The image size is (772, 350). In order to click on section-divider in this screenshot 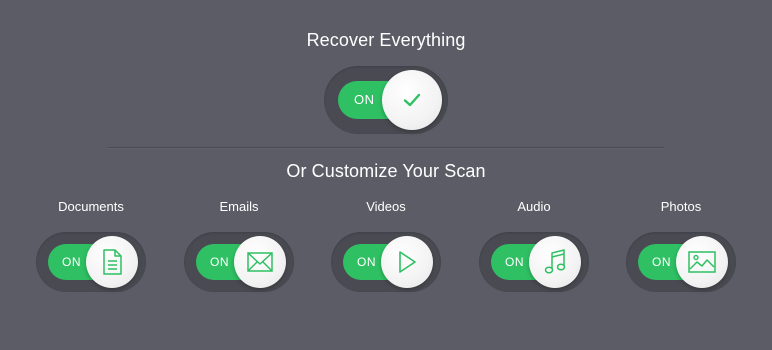, I will do `click(386, 147)`.